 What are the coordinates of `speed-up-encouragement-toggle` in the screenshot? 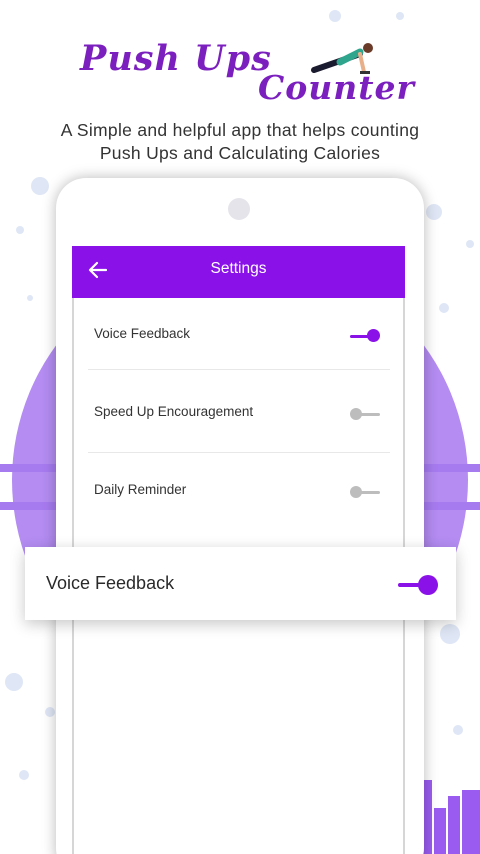 It's located at (365, 417).